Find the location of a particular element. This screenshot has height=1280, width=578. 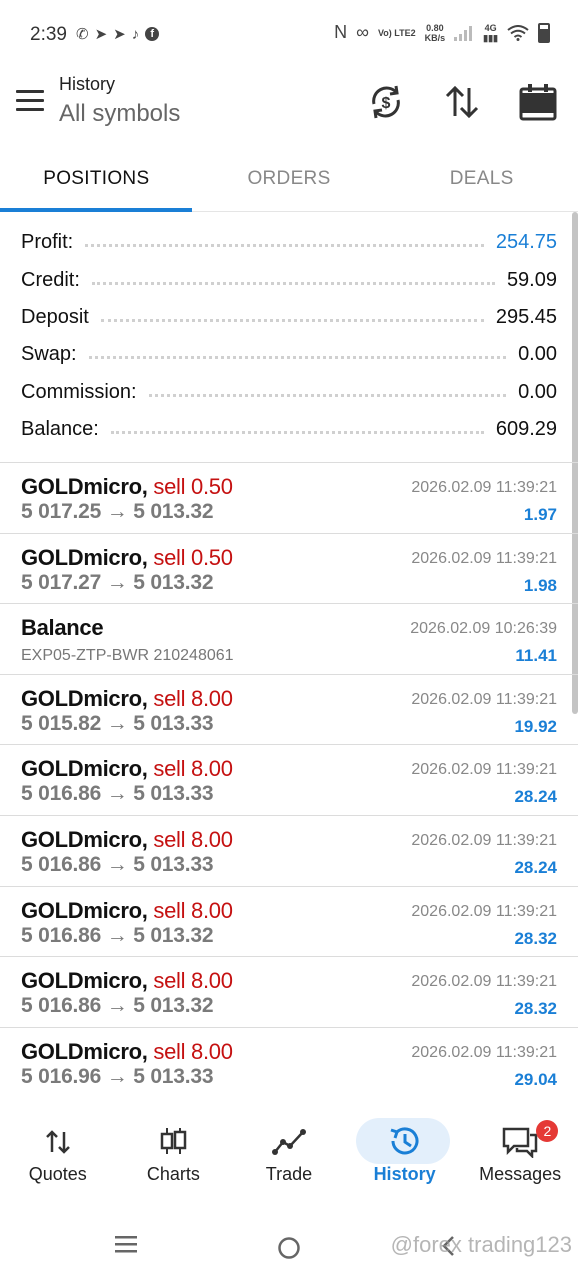

tab-positions: POSITIONS is located at coordinates (96, 179).